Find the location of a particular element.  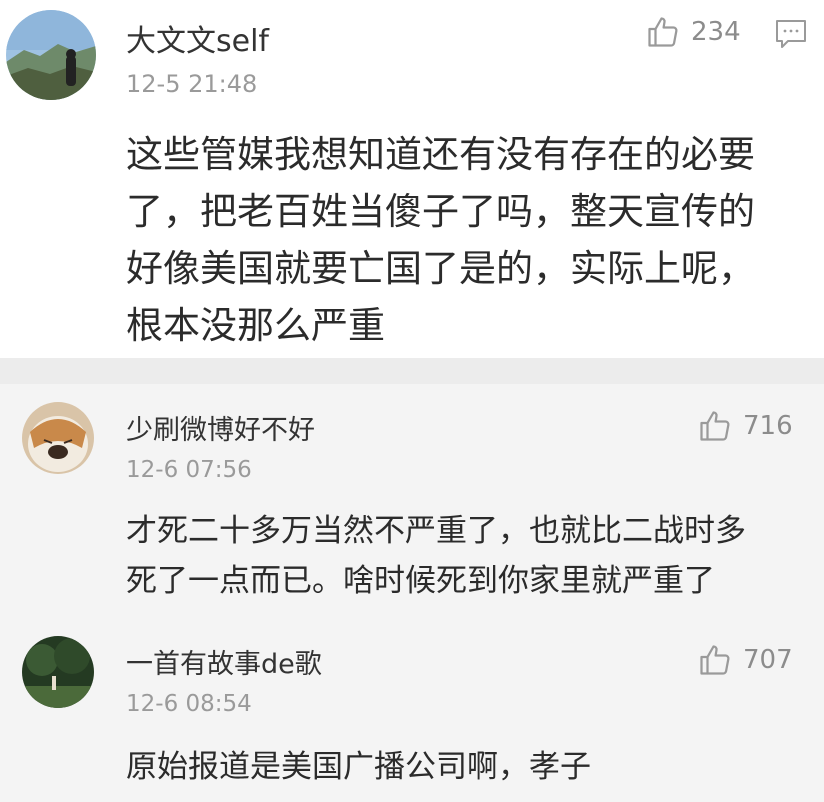

like-button: 707 is located at coordinates (745, 660).